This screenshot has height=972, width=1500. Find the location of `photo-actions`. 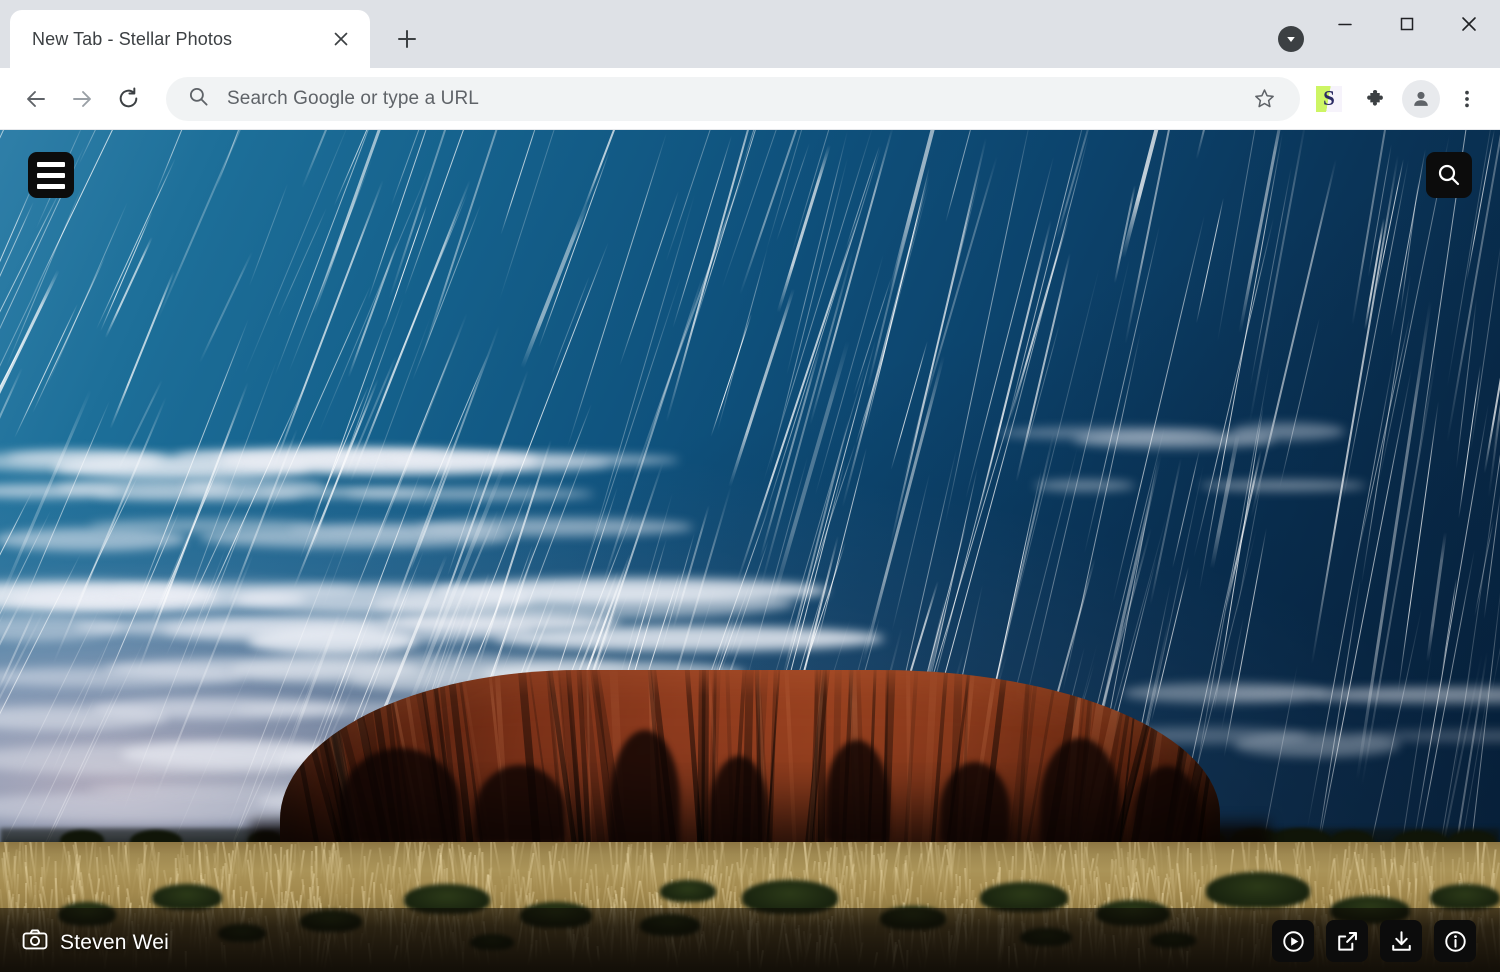

photo-actions is located at coordinates (1374, 941).